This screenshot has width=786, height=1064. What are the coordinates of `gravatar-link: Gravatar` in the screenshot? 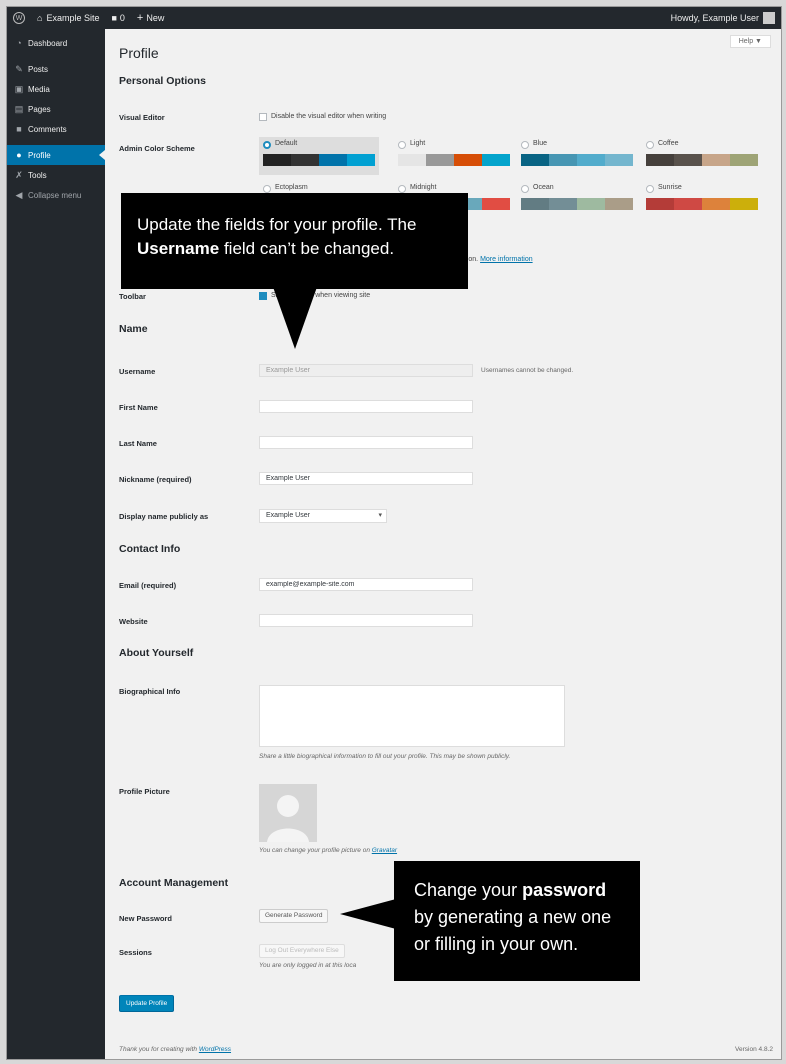 It's located at (384, 850).